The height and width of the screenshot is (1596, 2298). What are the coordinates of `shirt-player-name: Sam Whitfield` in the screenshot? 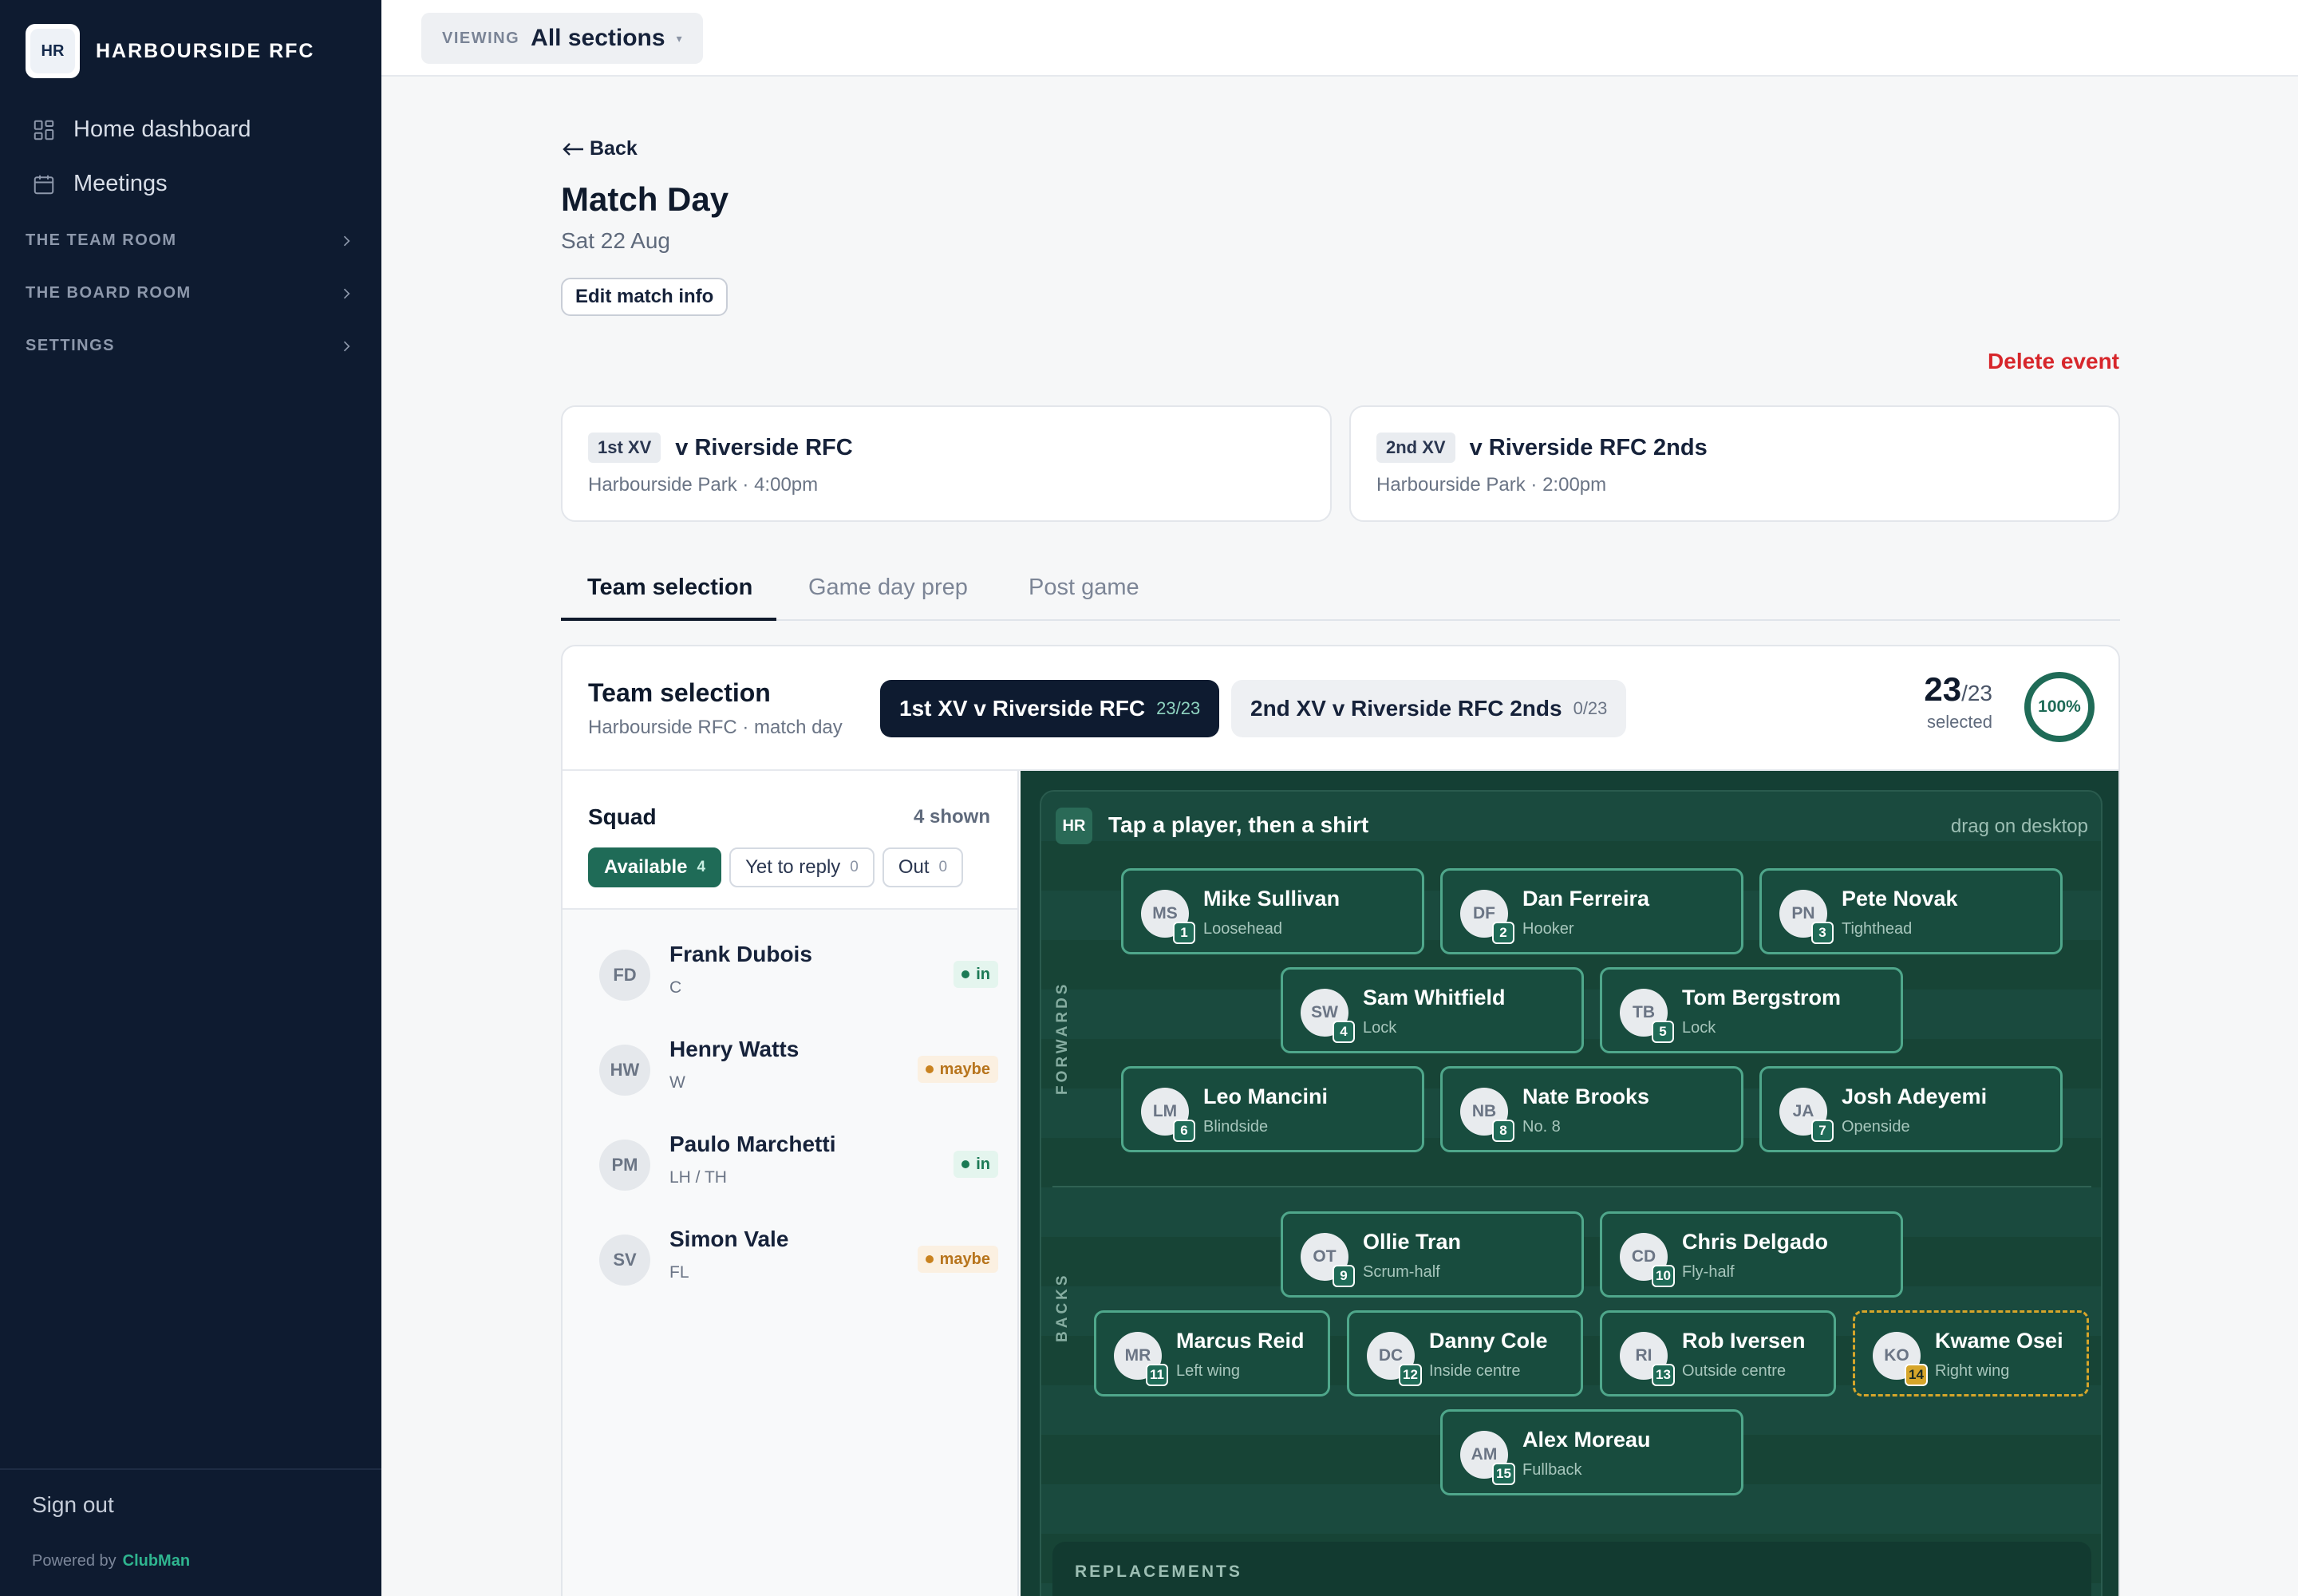 It's located at (1434, 997).